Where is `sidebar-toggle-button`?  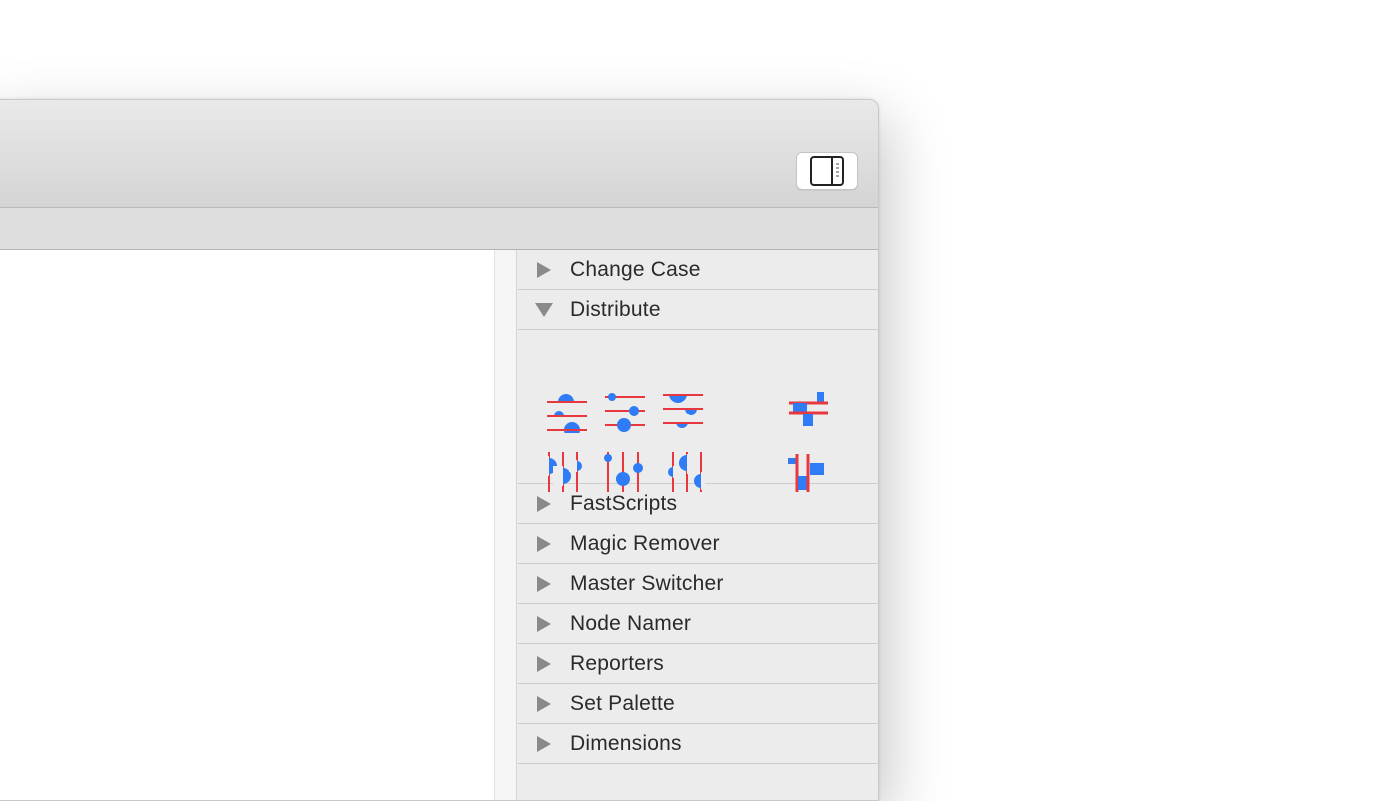
sidebar-toggle-button is located at coordinates (827, 171).